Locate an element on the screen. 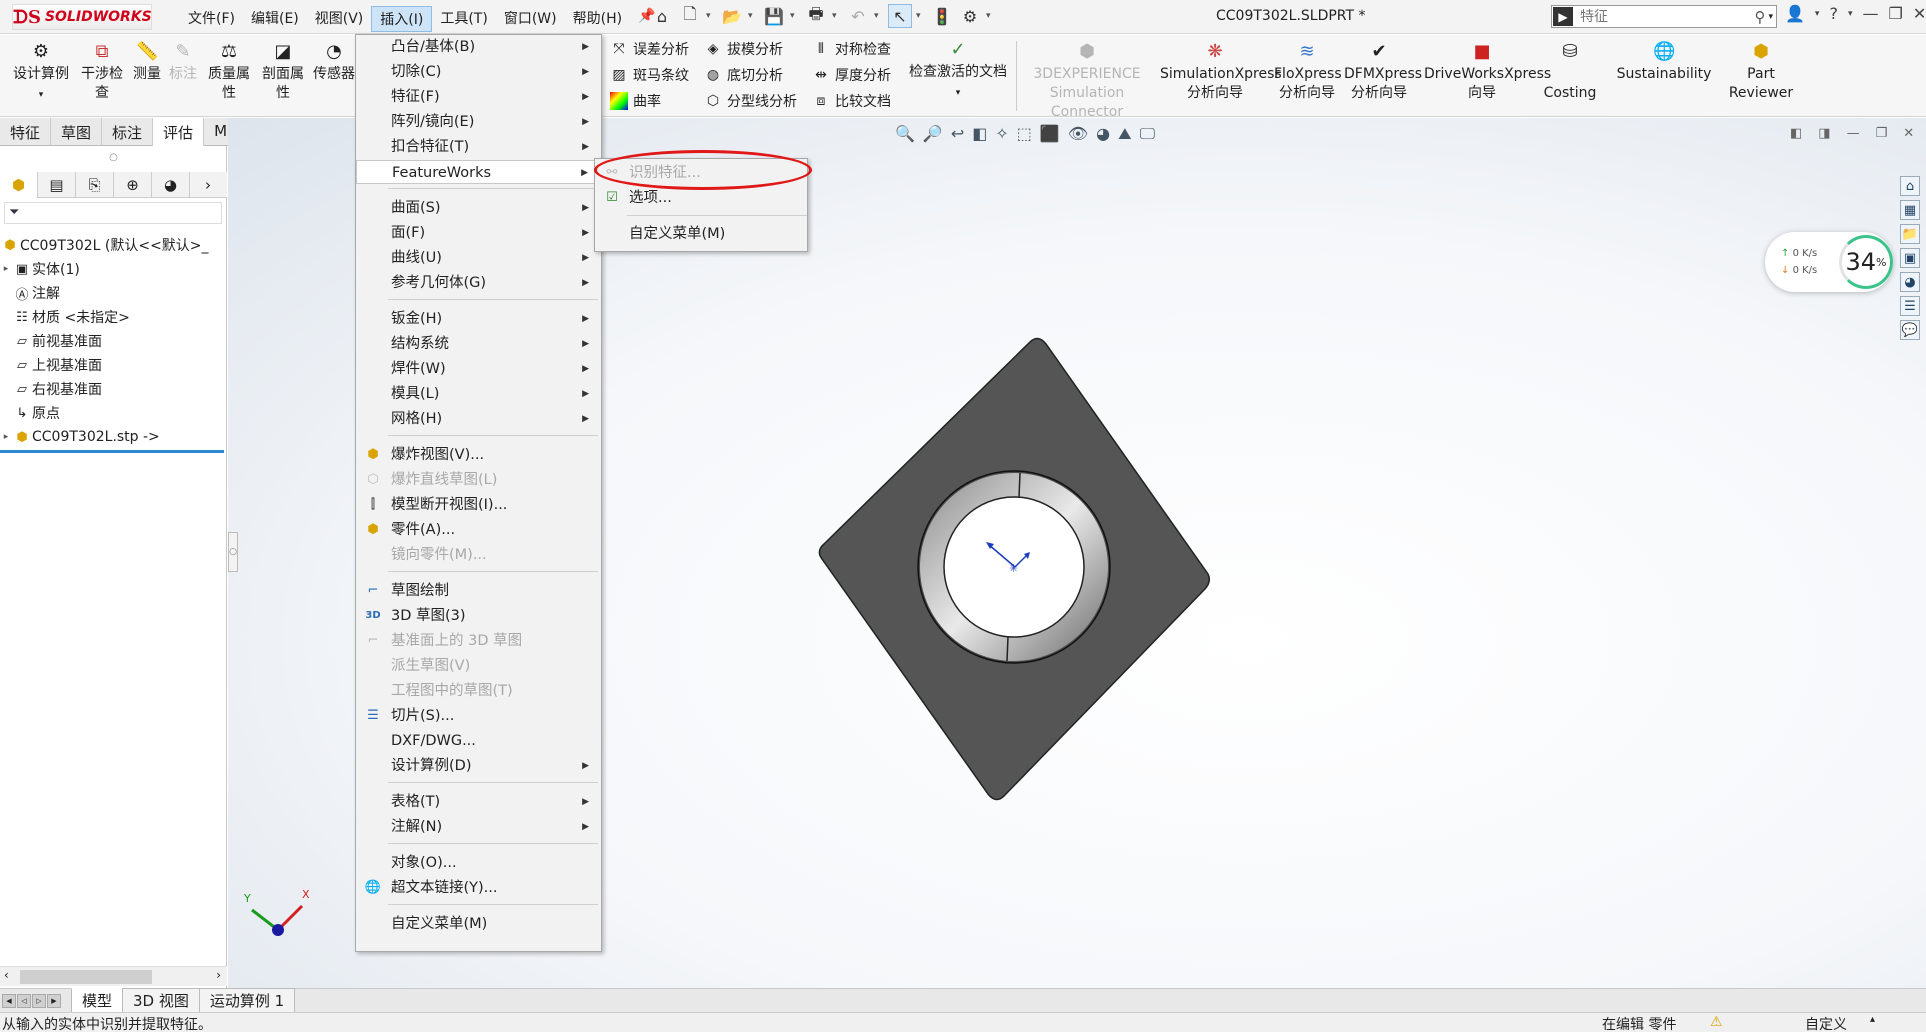 This screenshot has height=1034, width=1926. tree-item-top-plane: ▱ 上视基准面 is located at coordinates (113, 365).